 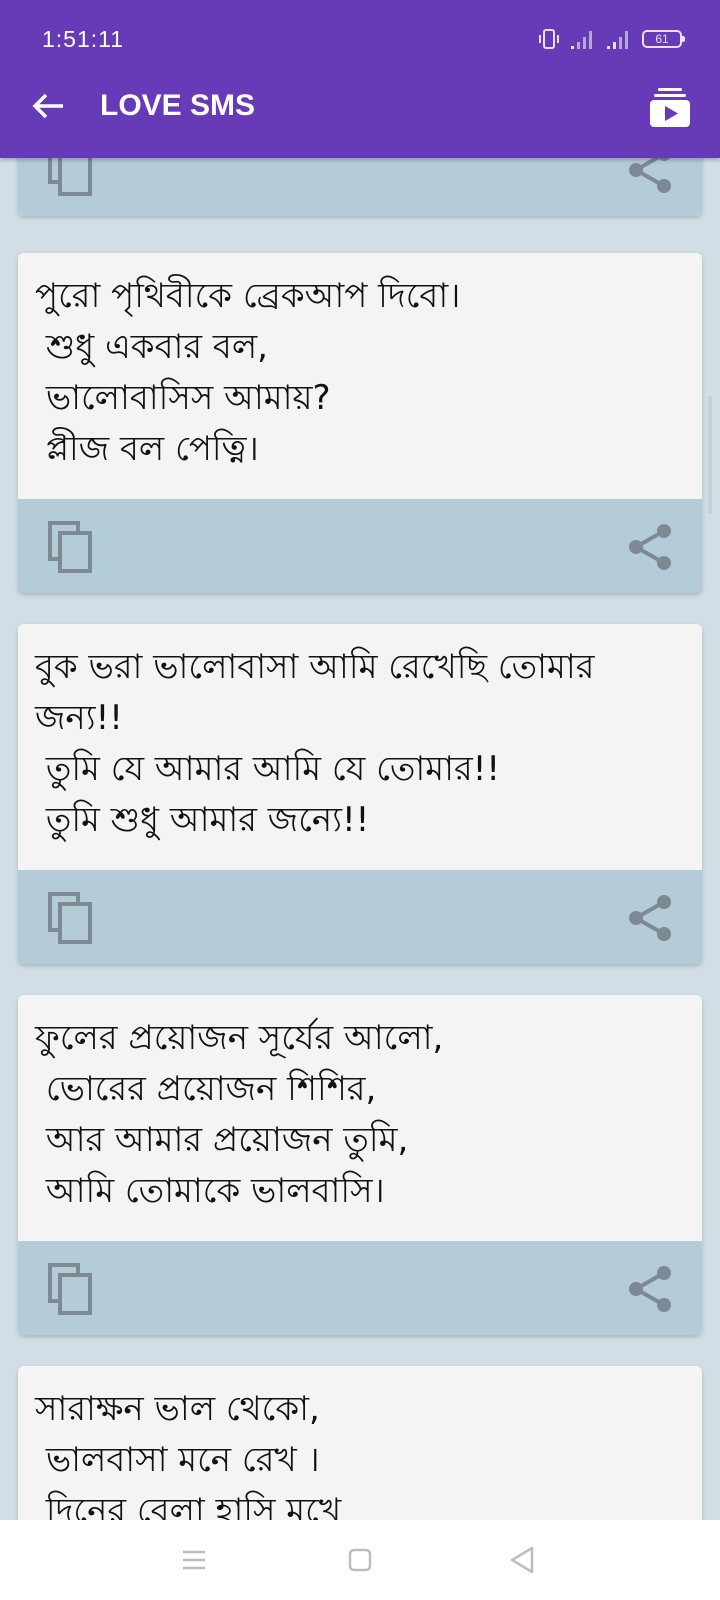 I want to click on home-icon, so click(x=360, y=1560).